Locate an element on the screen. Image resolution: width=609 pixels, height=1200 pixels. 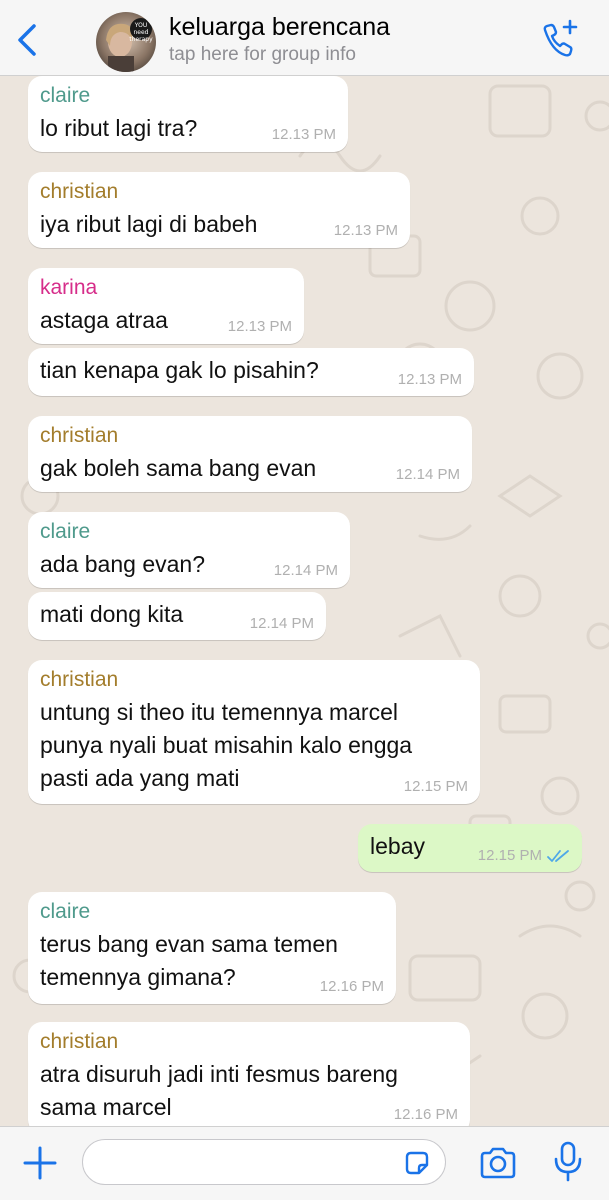
back-button is located at coordinates (28, 40).